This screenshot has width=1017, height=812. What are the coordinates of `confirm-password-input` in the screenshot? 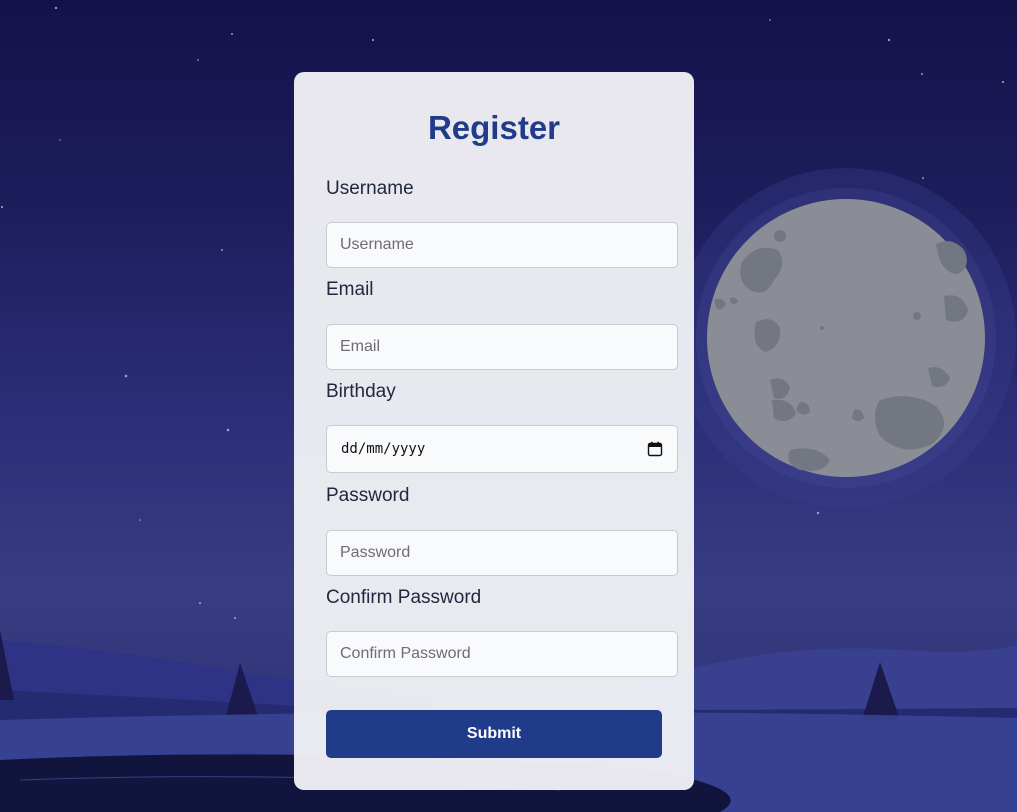 It's located at (502, 654).